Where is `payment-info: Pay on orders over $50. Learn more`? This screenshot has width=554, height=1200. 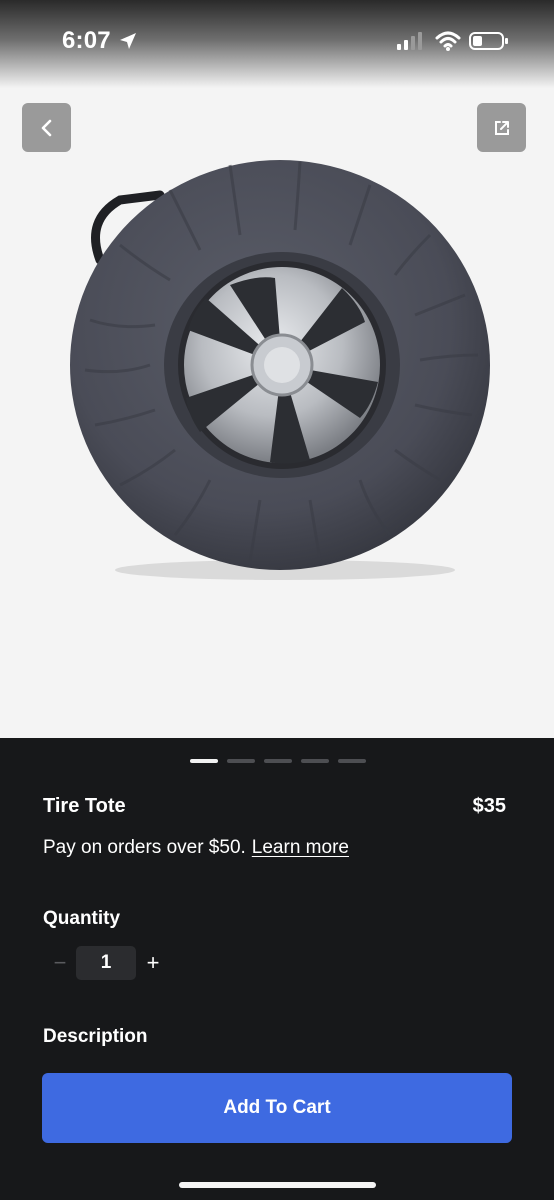 payment-info: Pay on orders over $50. Learn more is located at coordinates (196, 848).